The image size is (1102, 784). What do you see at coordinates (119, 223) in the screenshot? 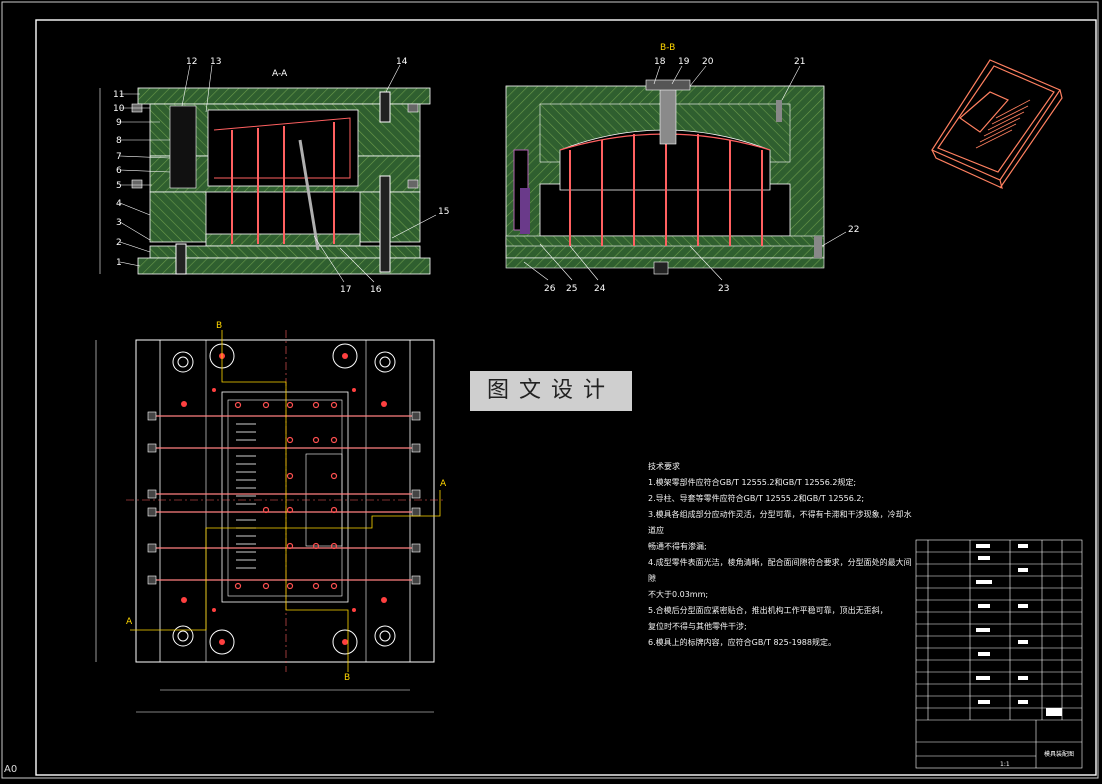
I see `svg-text: 3` at bounding box center [119, 223].